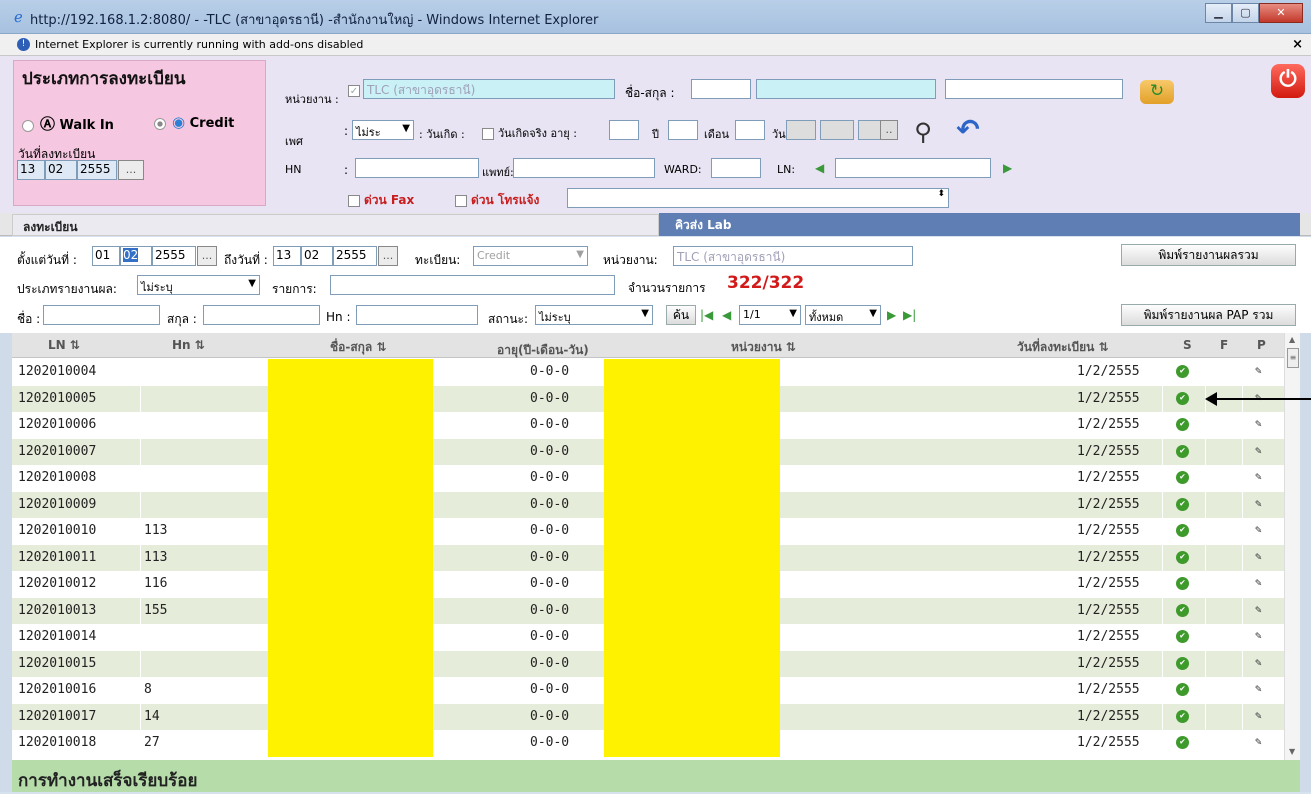 The height and width of the screenshot is (794, 1311). I want to click on credit-radio: ◉ Credit, so click(194, 122).